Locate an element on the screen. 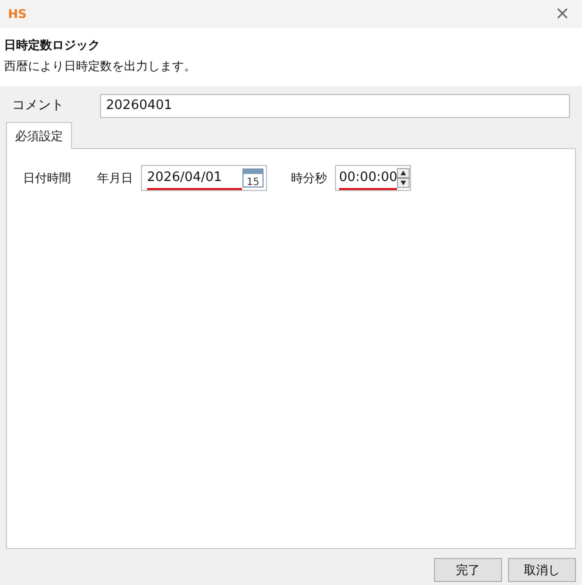  group-label: 日付時間 is located at coordinates (47, 178).